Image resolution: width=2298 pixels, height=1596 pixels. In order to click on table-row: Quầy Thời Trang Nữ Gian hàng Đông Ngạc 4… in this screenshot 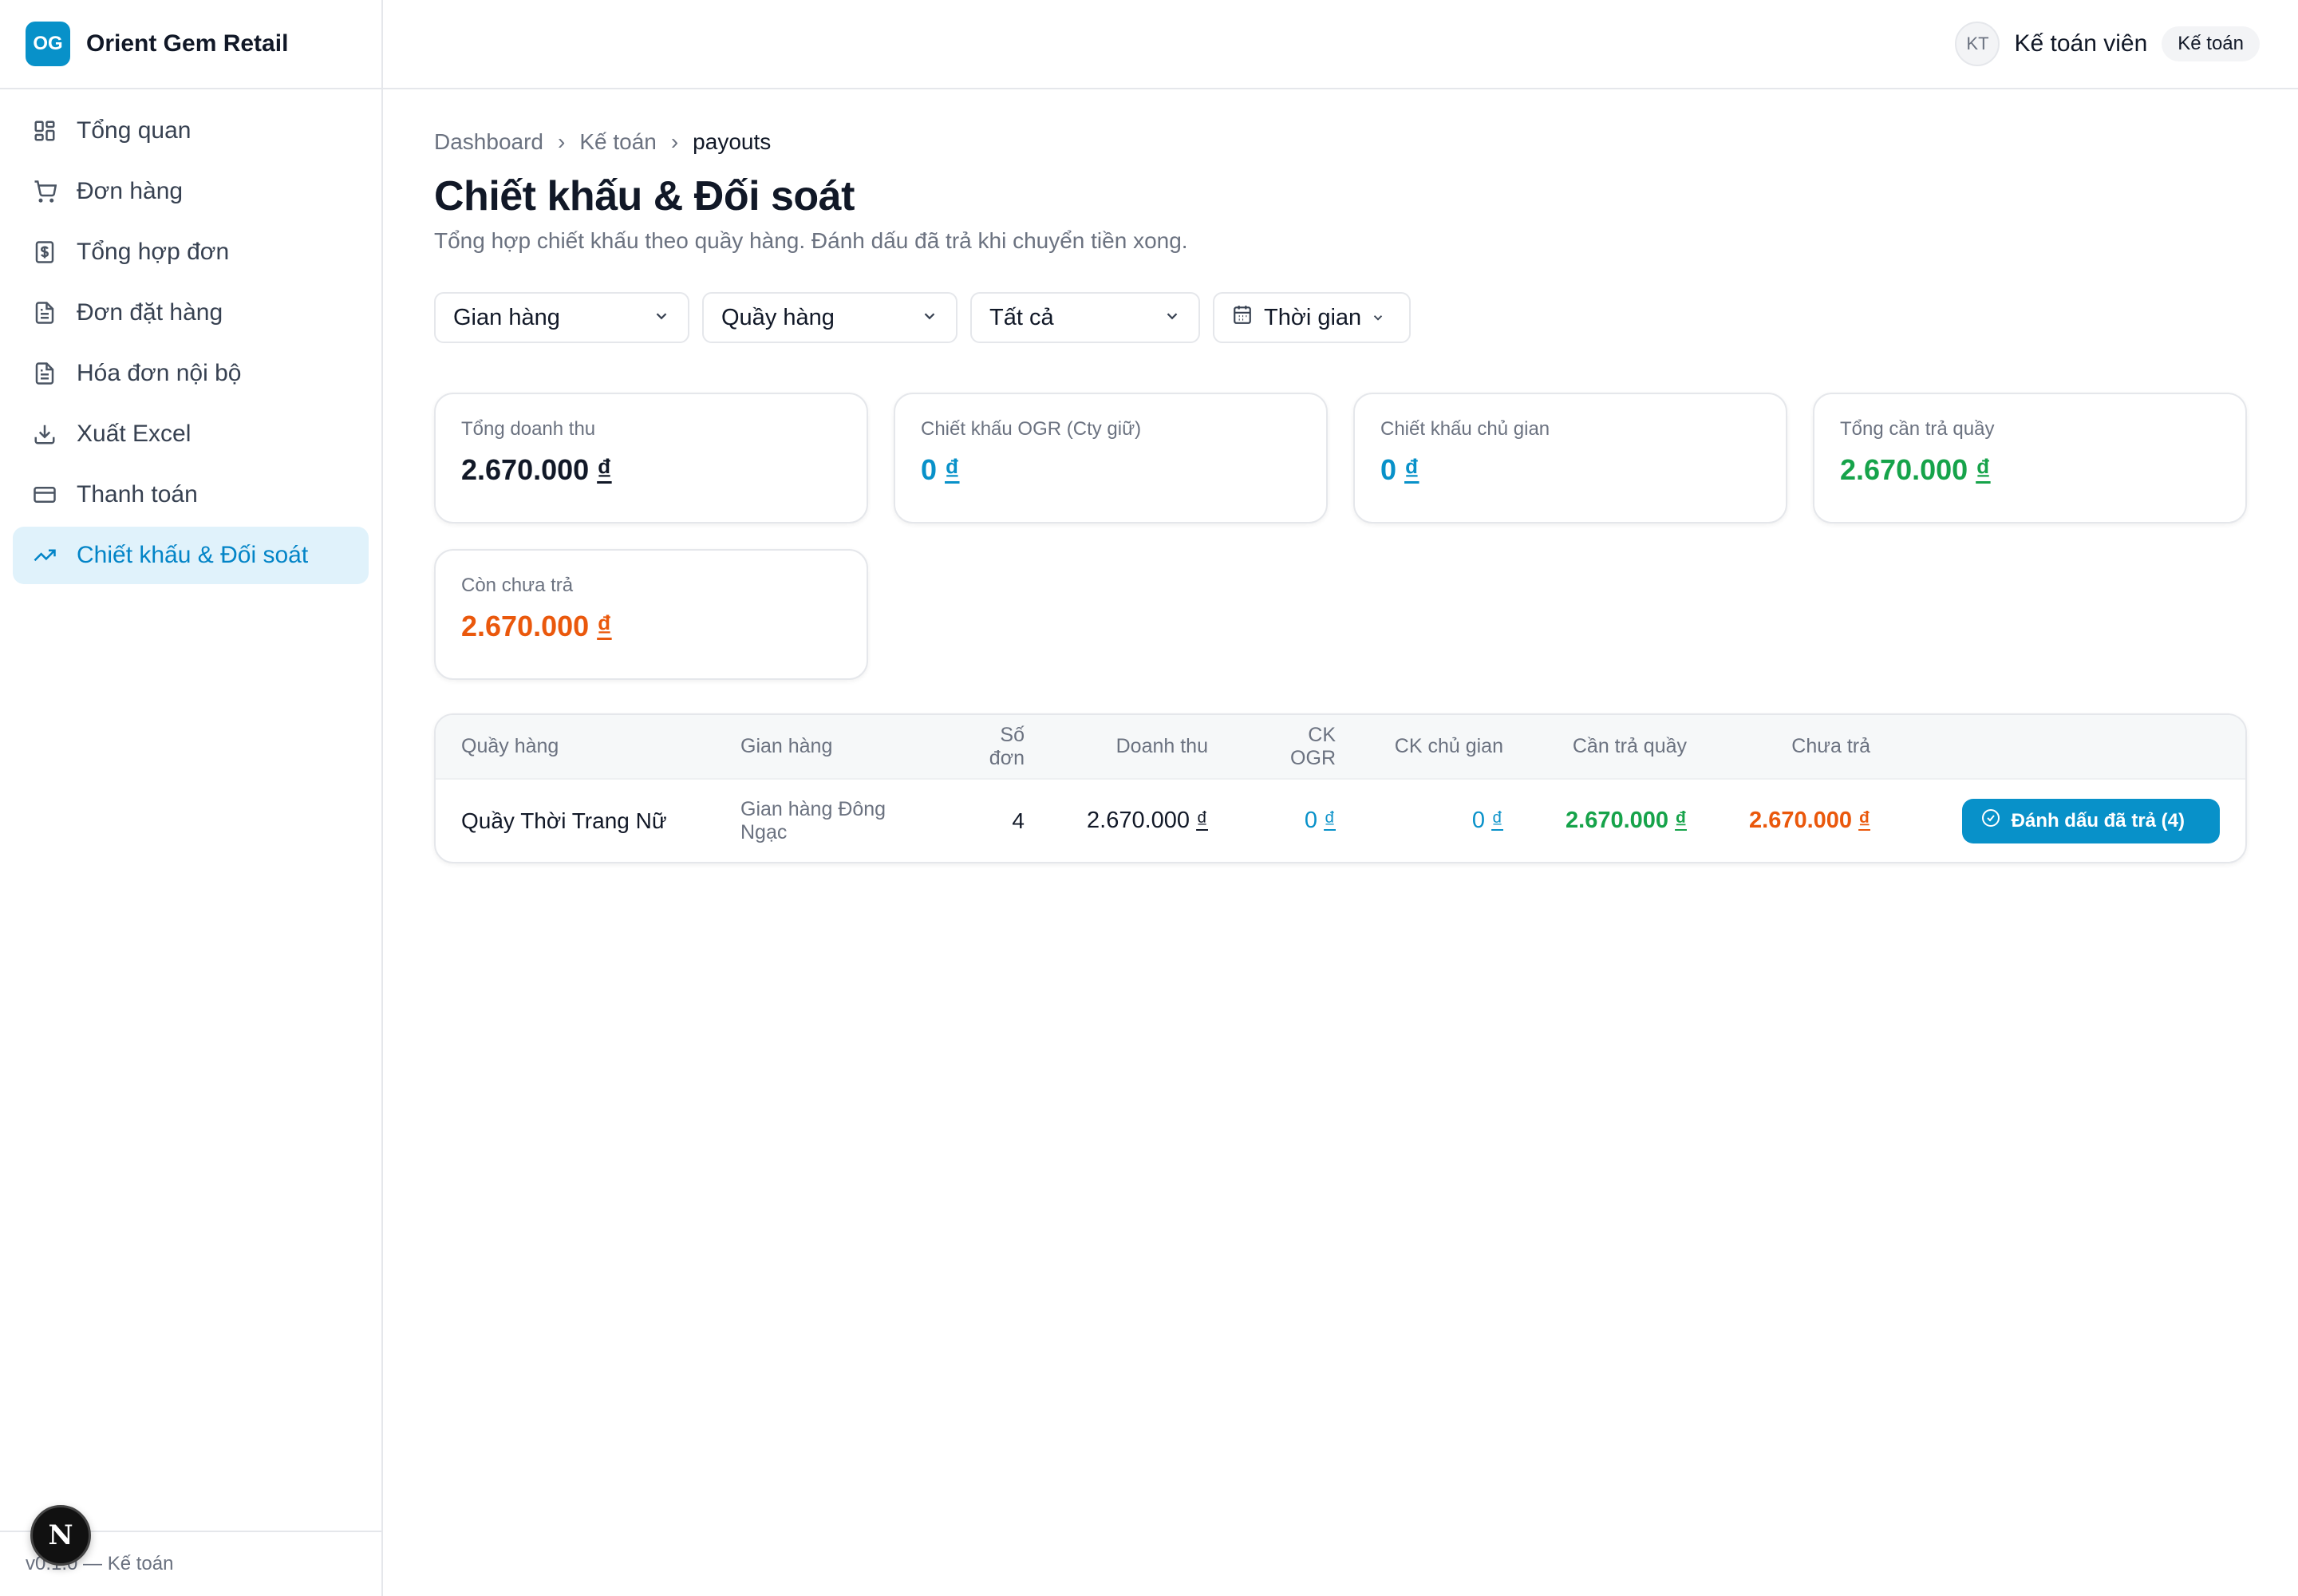, I will do `click(1340, 820)`.